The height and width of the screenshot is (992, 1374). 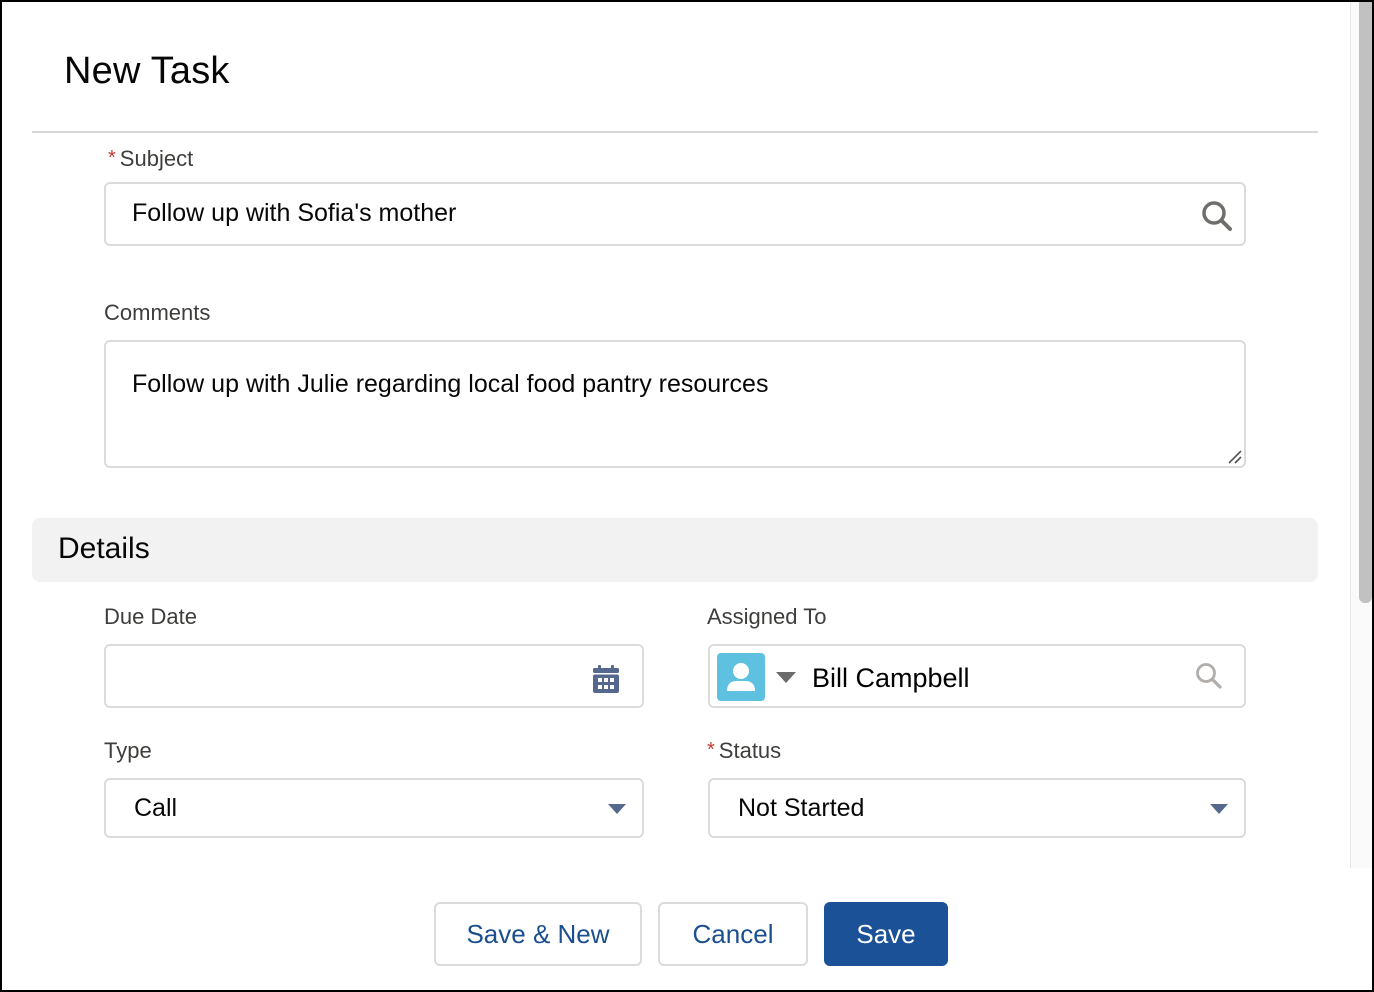 I want to click on status-value: Not Started, so click(x=801, y=808).